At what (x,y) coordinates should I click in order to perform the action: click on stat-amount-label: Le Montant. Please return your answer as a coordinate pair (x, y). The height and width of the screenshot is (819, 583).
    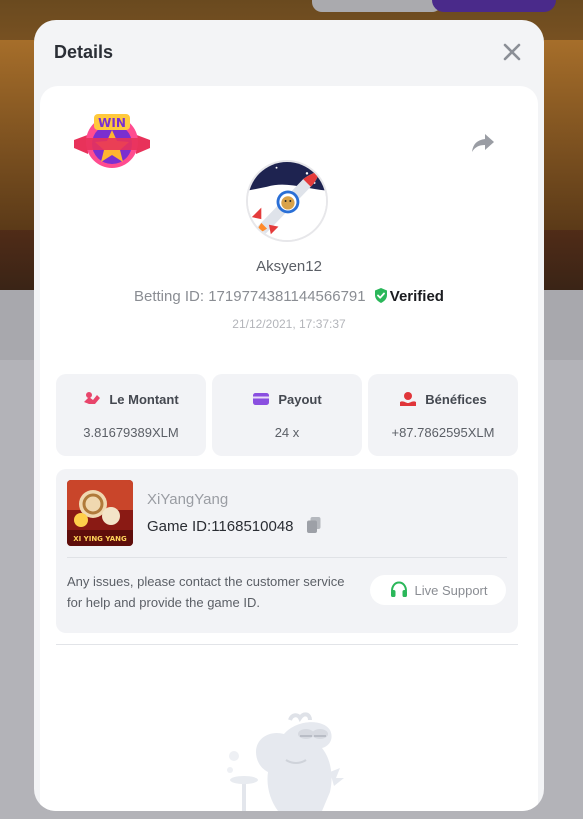
    Looking at the image, I should click on (144, 399).